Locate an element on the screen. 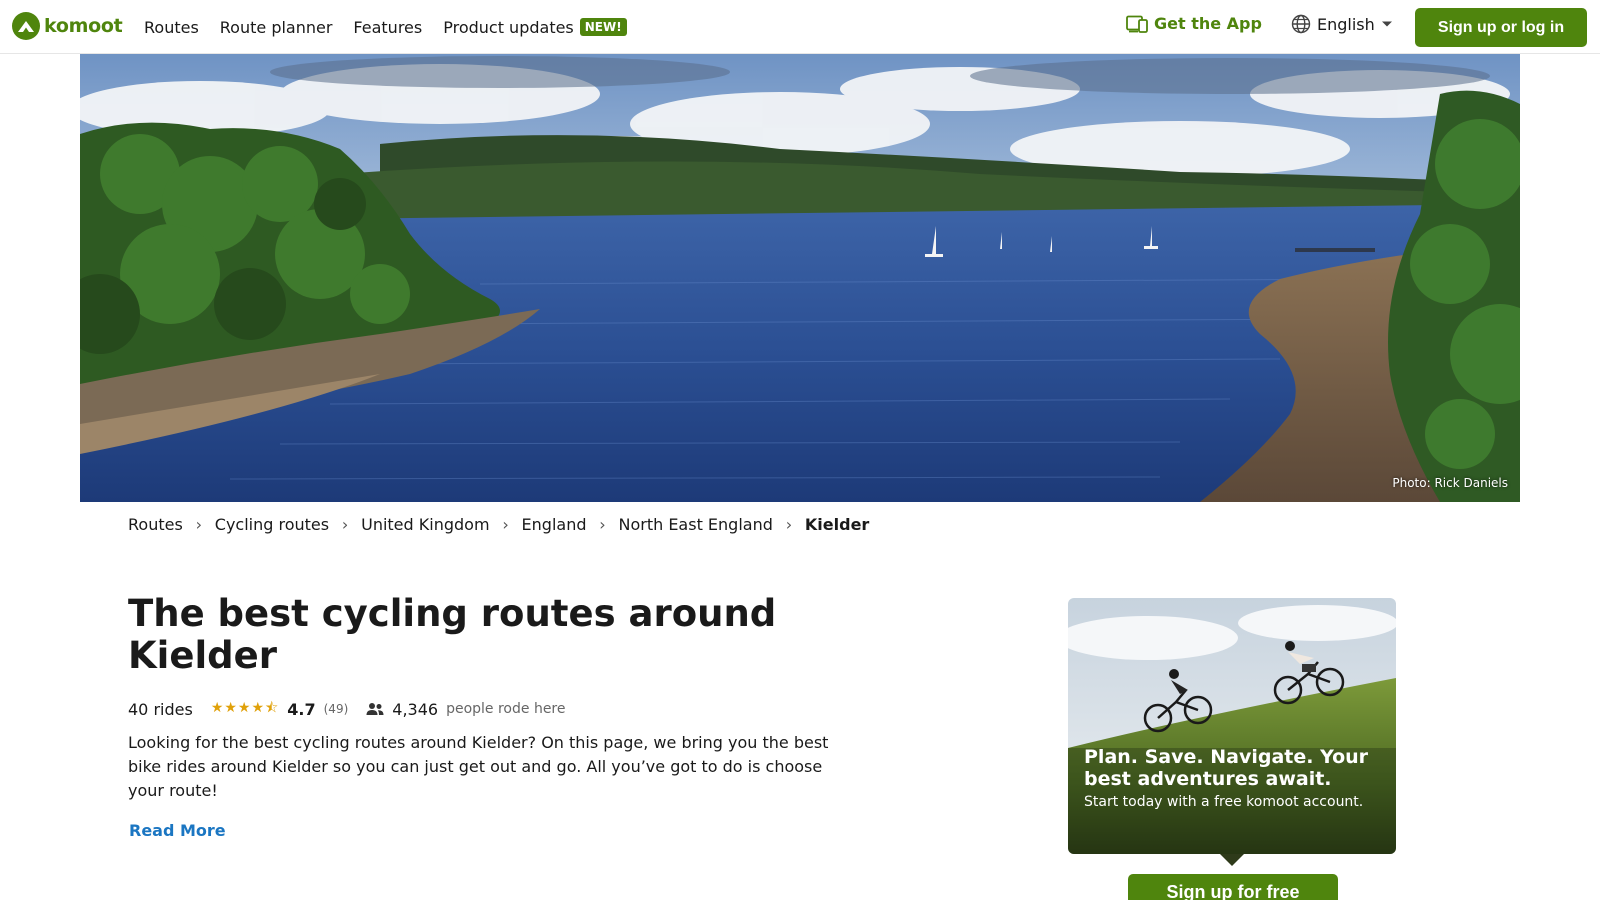 This screenshot has width=1600, height=900. rating-count: (49) is located at coordinates (336, 709).